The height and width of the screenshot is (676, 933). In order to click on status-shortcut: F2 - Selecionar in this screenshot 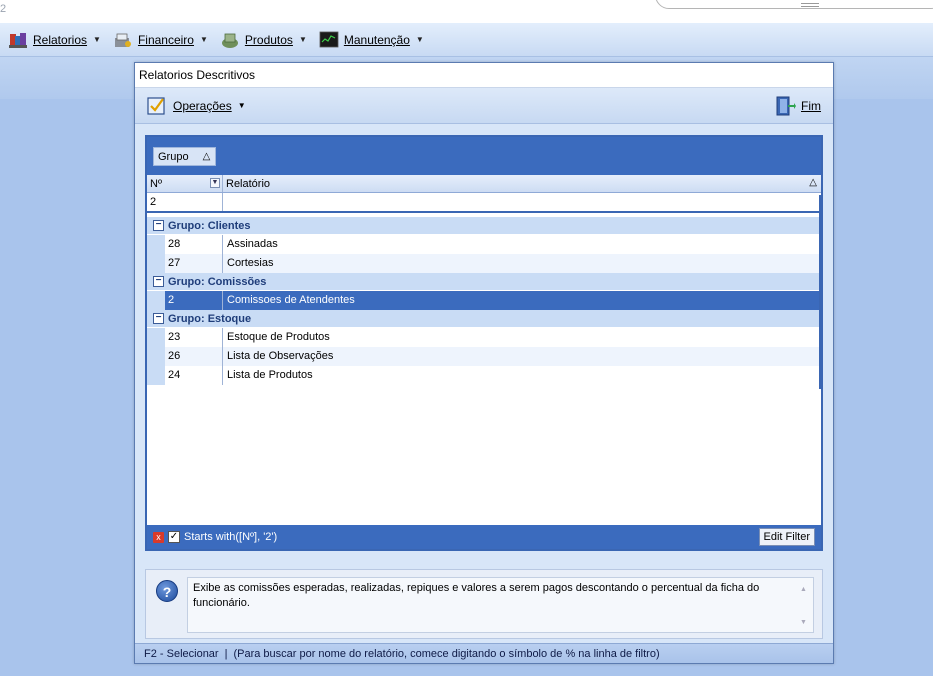, I will do `click(181, 653)`.